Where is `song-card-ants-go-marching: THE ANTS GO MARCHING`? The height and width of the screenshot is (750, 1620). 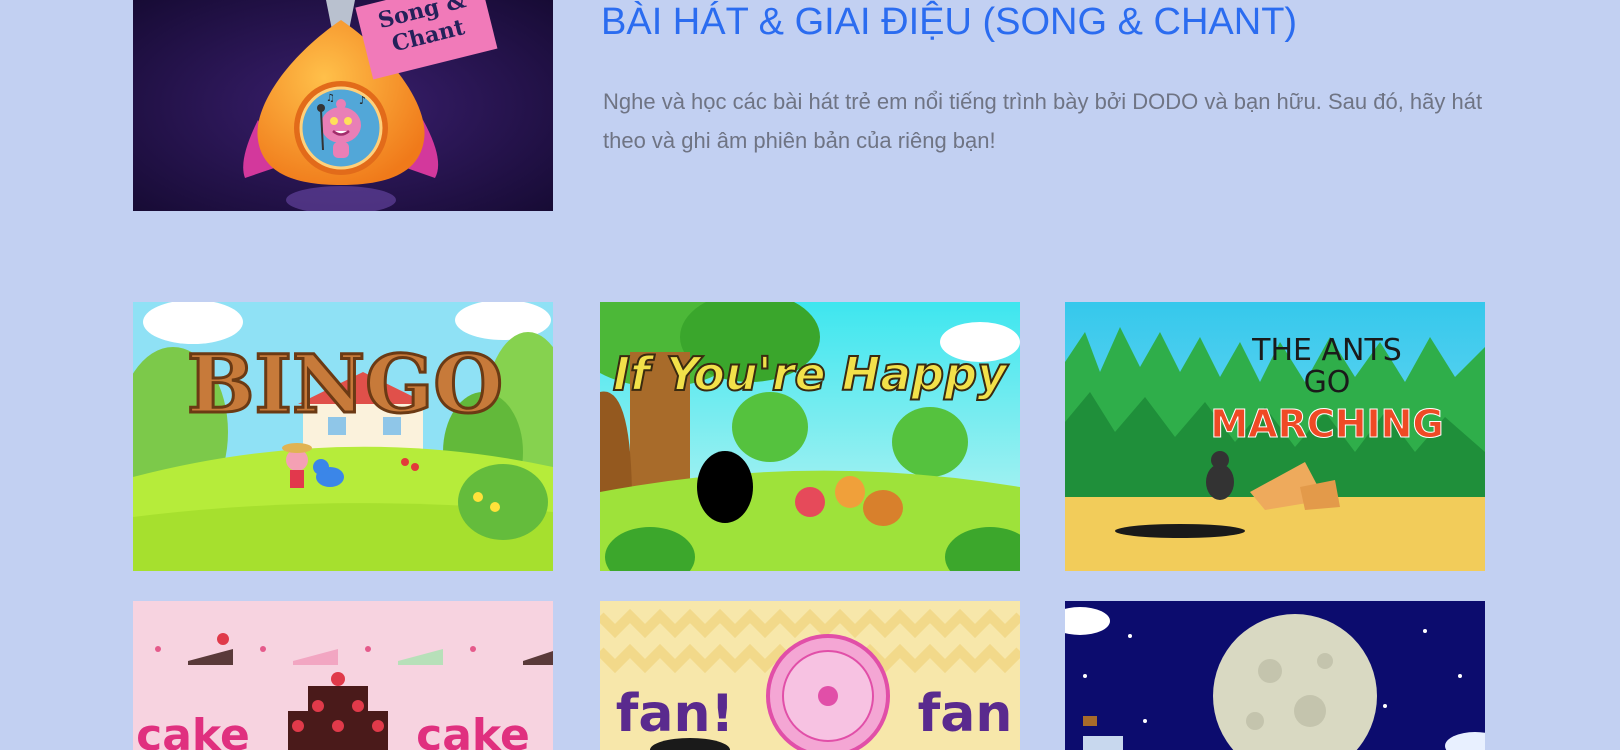
song-card-ants-go-marching: THE ANTS GO MARCHING is located at coordinates (1275, 436).